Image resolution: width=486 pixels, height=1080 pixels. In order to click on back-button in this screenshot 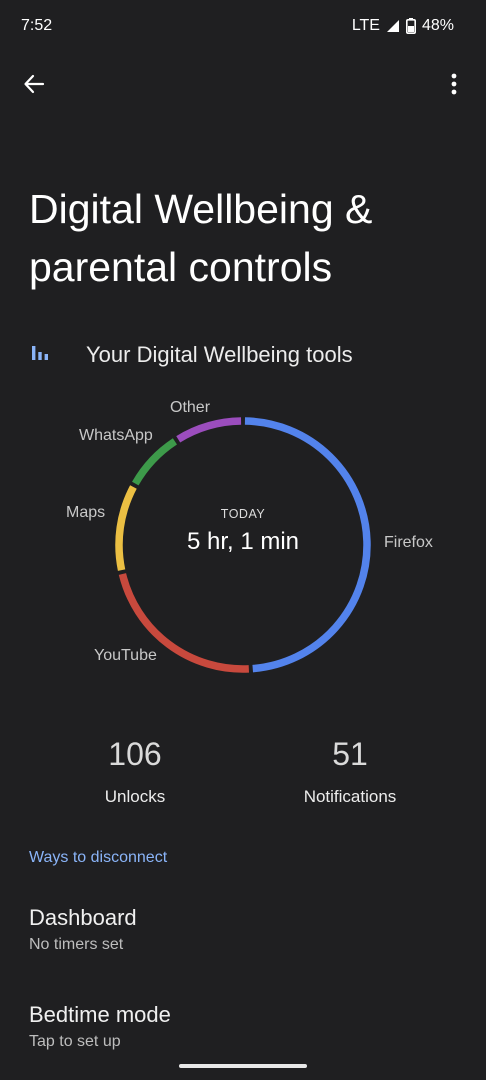, I will do `click(34, 86)`.